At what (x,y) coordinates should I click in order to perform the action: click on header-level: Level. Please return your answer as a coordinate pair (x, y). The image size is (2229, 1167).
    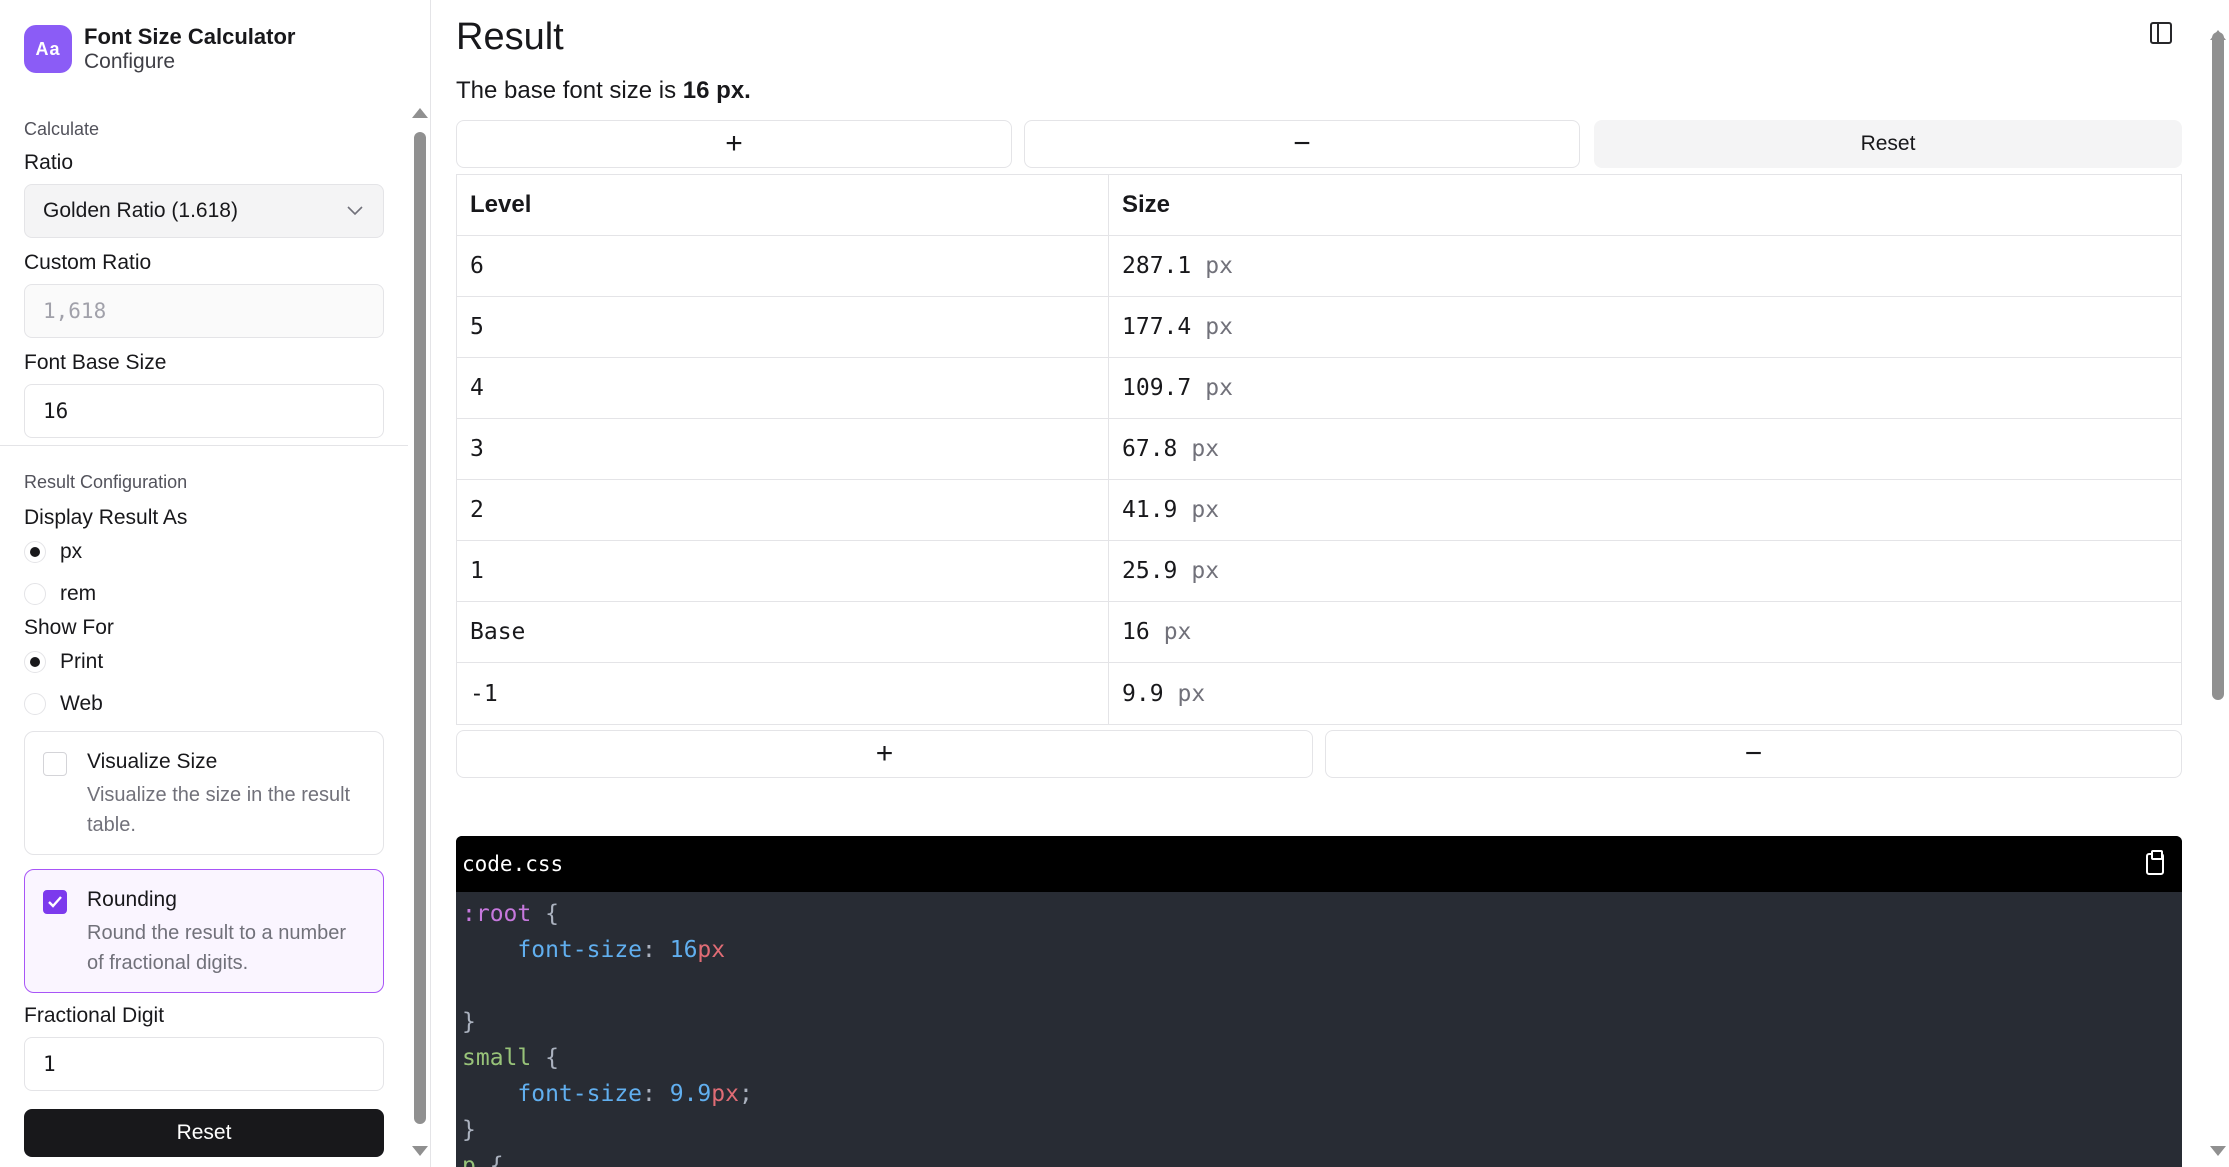
    Looking at the image, I should click on (783, 205).